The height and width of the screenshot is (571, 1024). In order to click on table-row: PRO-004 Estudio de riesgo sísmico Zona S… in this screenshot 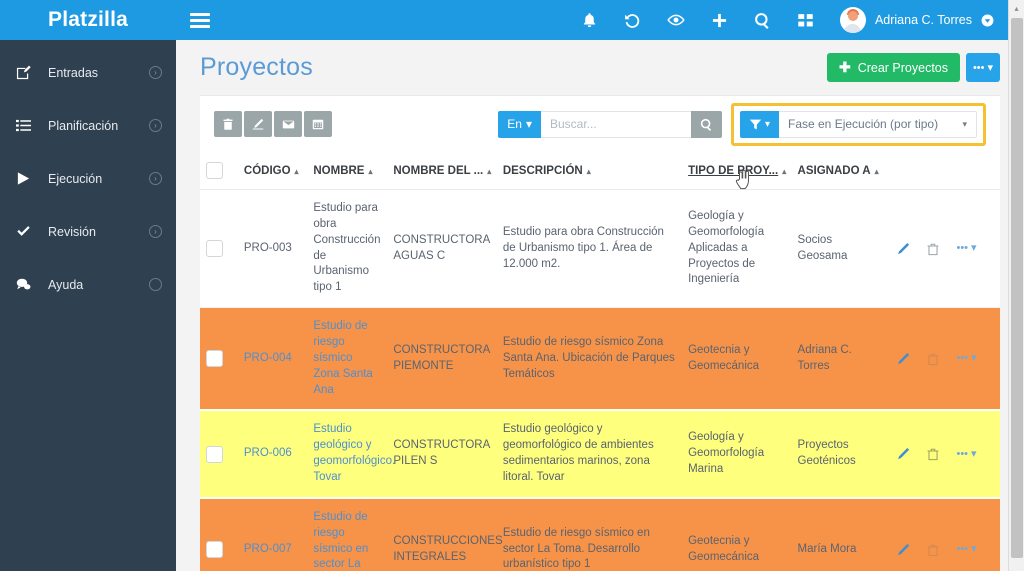, I will do `click(600, 359)`.